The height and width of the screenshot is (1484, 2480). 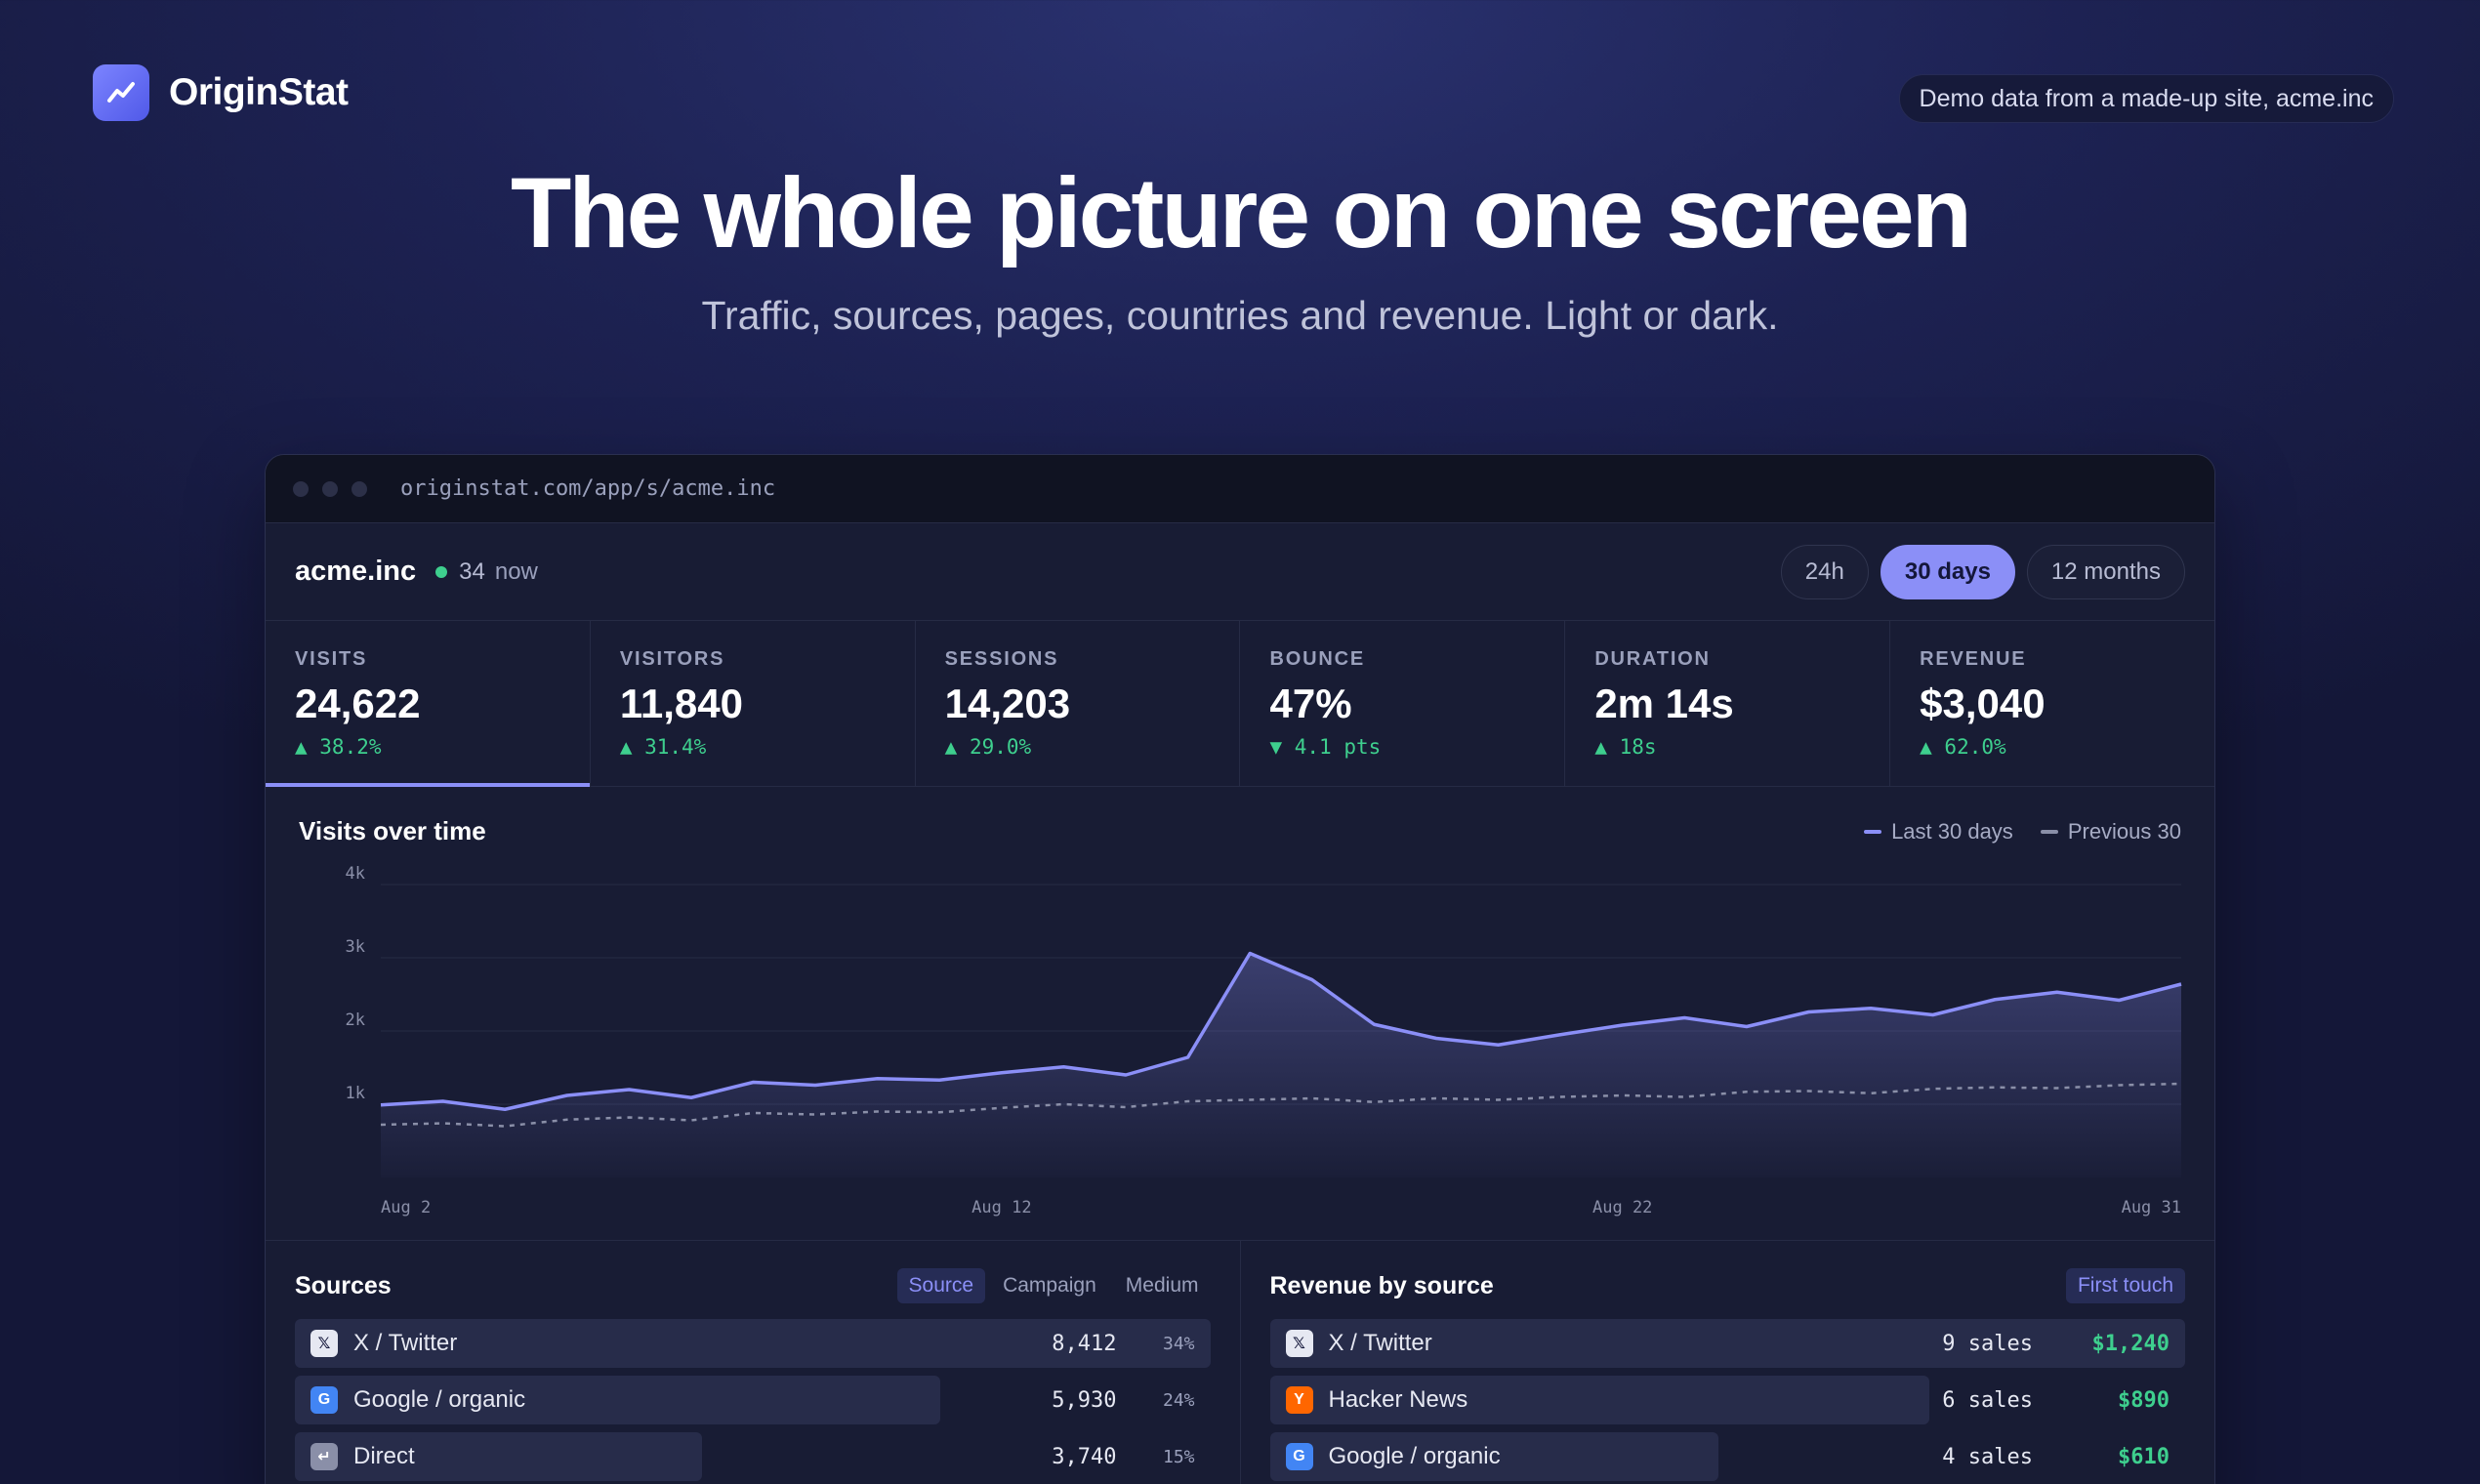 I want to click on legend-item-current: Last 30 days, so click(x=1938, y=832).